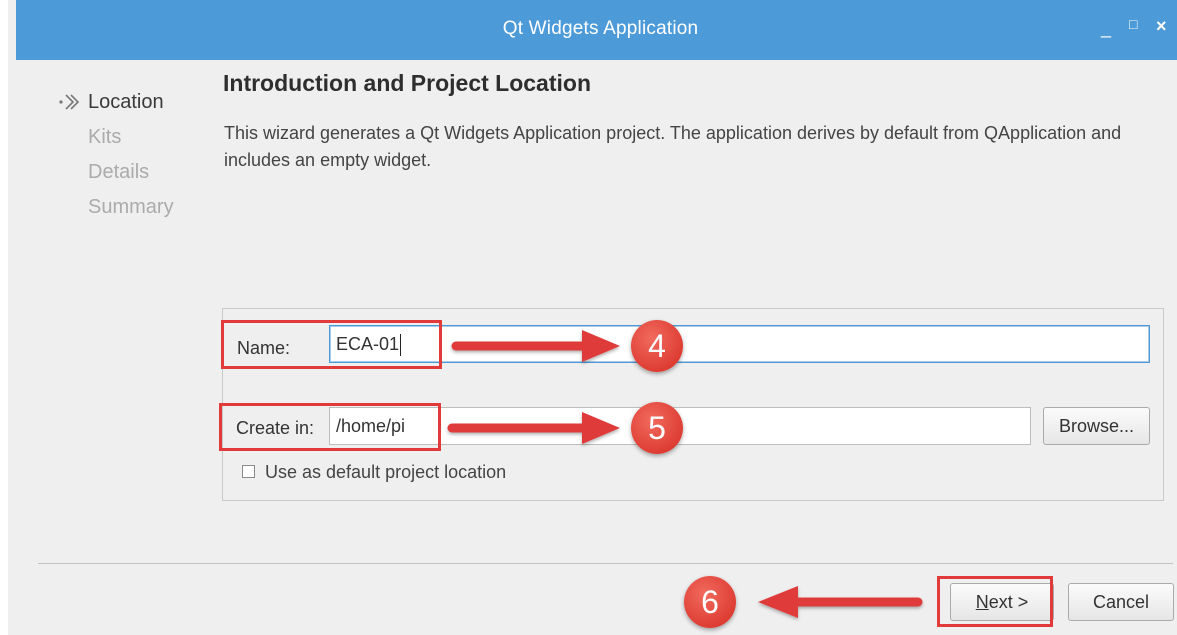 The width and height of the screenshot is (1177, 635). Describe the element at coordinates (69, 102) in the screenshot. I see `current-step-arrow-icon` at that location.